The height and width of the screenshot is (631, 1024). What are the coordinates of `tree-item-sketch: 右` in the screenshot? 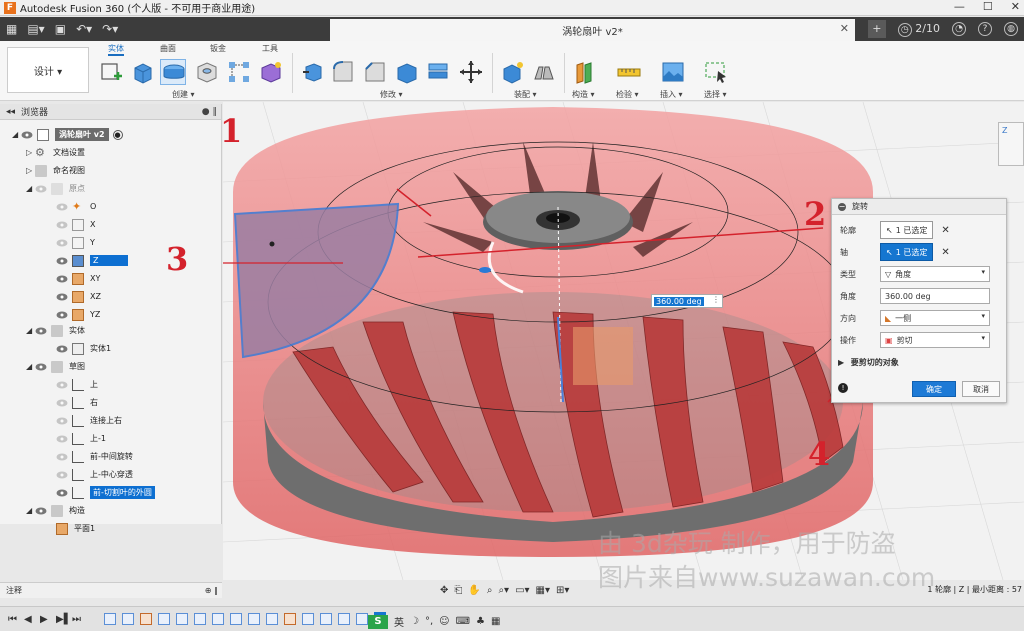 It's located at (77, 402).